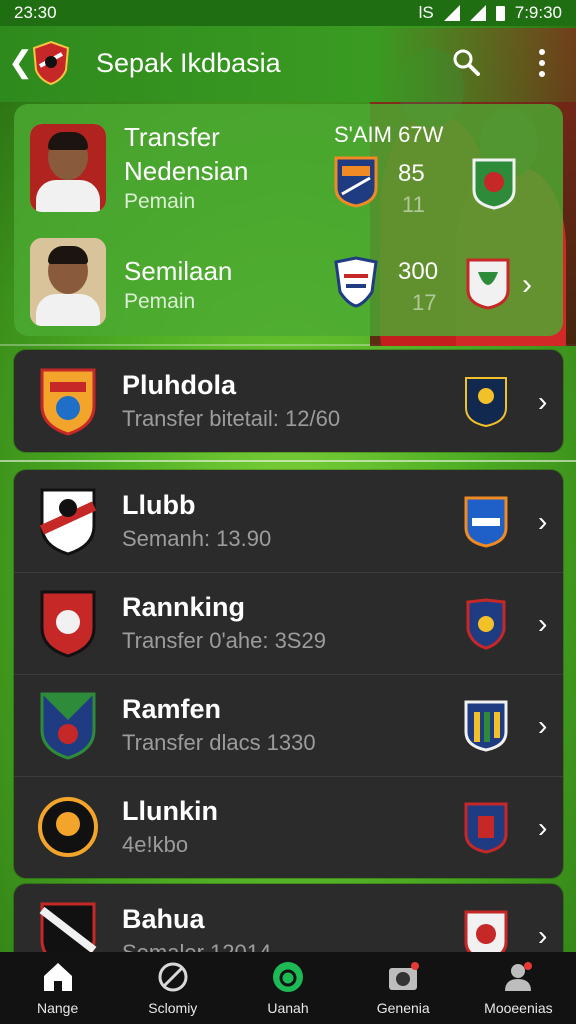 Image resolution: width=576 pixels, height=1024 pixels. What do you see at coordinates (224, 640) in the screenshot?
I see `item-subtitle: Transfer 0'ahe: 3S29` at bounding box center [224, 640].